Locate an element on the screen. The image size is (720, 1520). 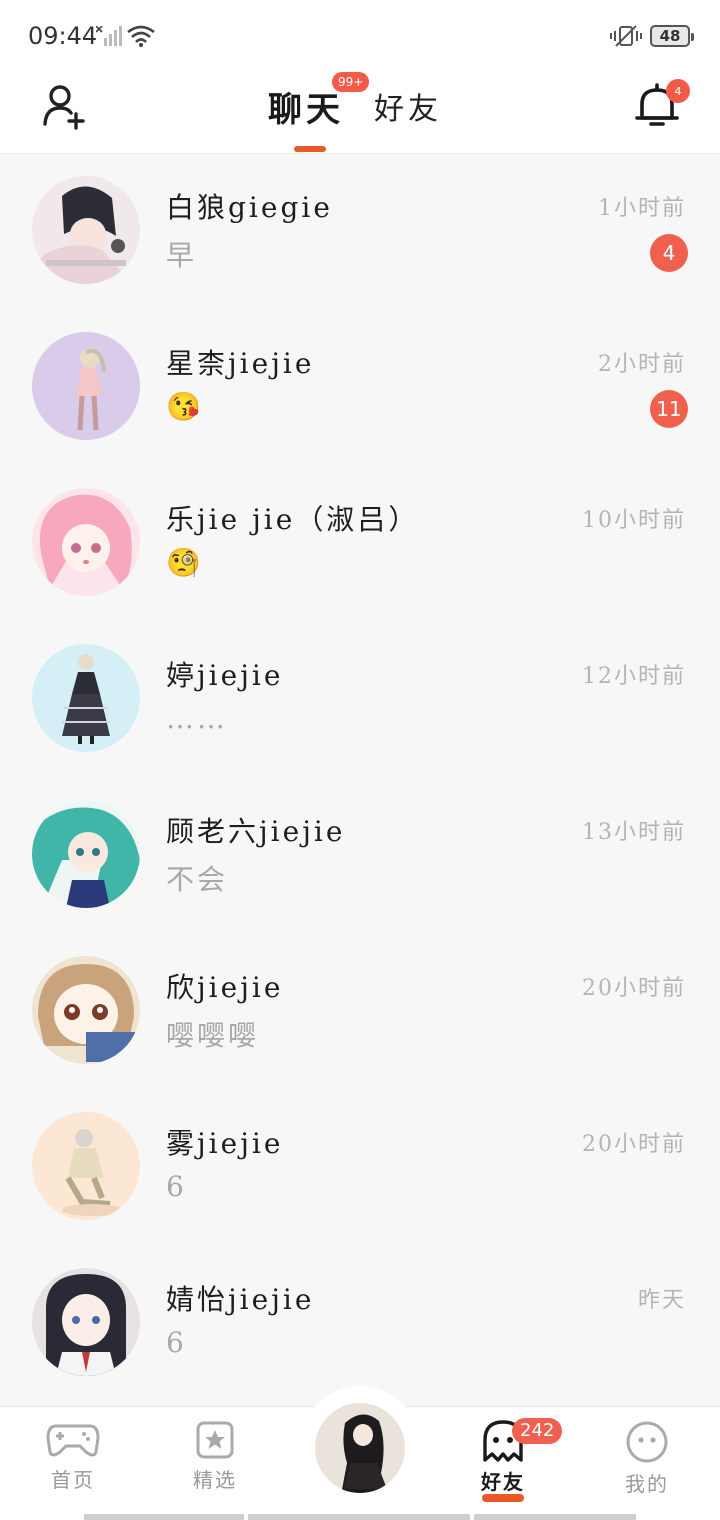
nav-center-avatar is located at coordinates (360, 1448).